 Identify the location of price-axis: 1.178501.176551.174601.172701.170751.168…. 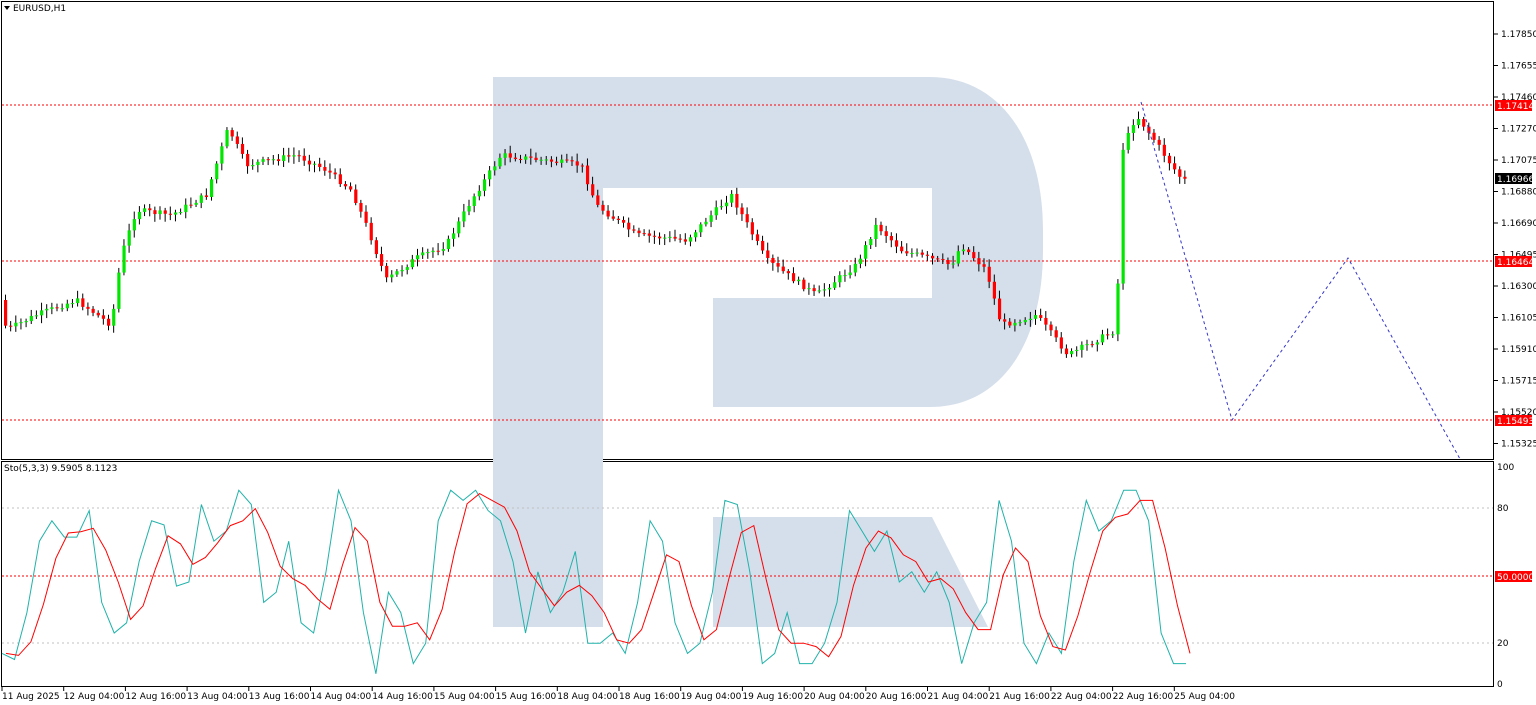
(1515, 240).